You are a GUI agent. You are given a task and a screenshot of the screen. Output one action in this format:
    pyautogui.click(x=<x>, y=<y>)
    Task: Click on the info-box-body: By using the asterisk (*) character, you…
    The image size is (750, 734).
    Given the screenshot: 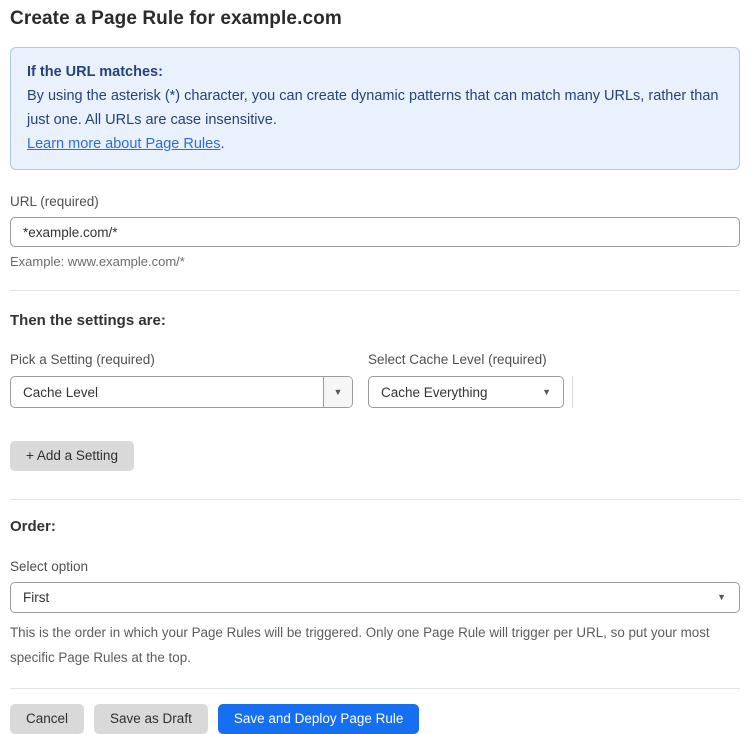 What is the action you would take?
    pyautogui.click(x=373, y=108)
    